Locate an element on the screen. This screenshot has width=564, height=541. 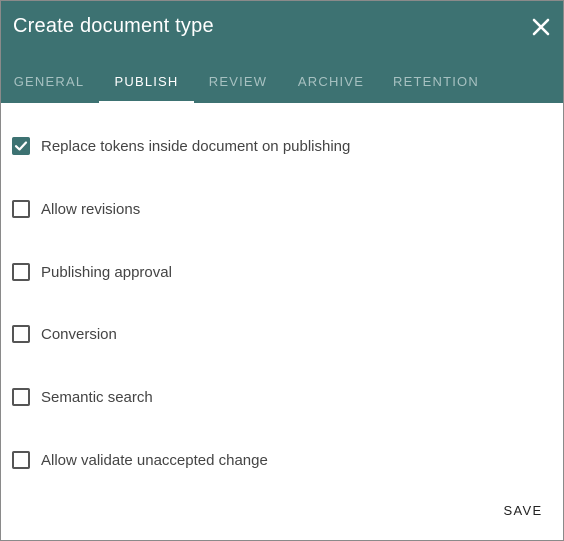
close-button is located at coordinates (541, 27).